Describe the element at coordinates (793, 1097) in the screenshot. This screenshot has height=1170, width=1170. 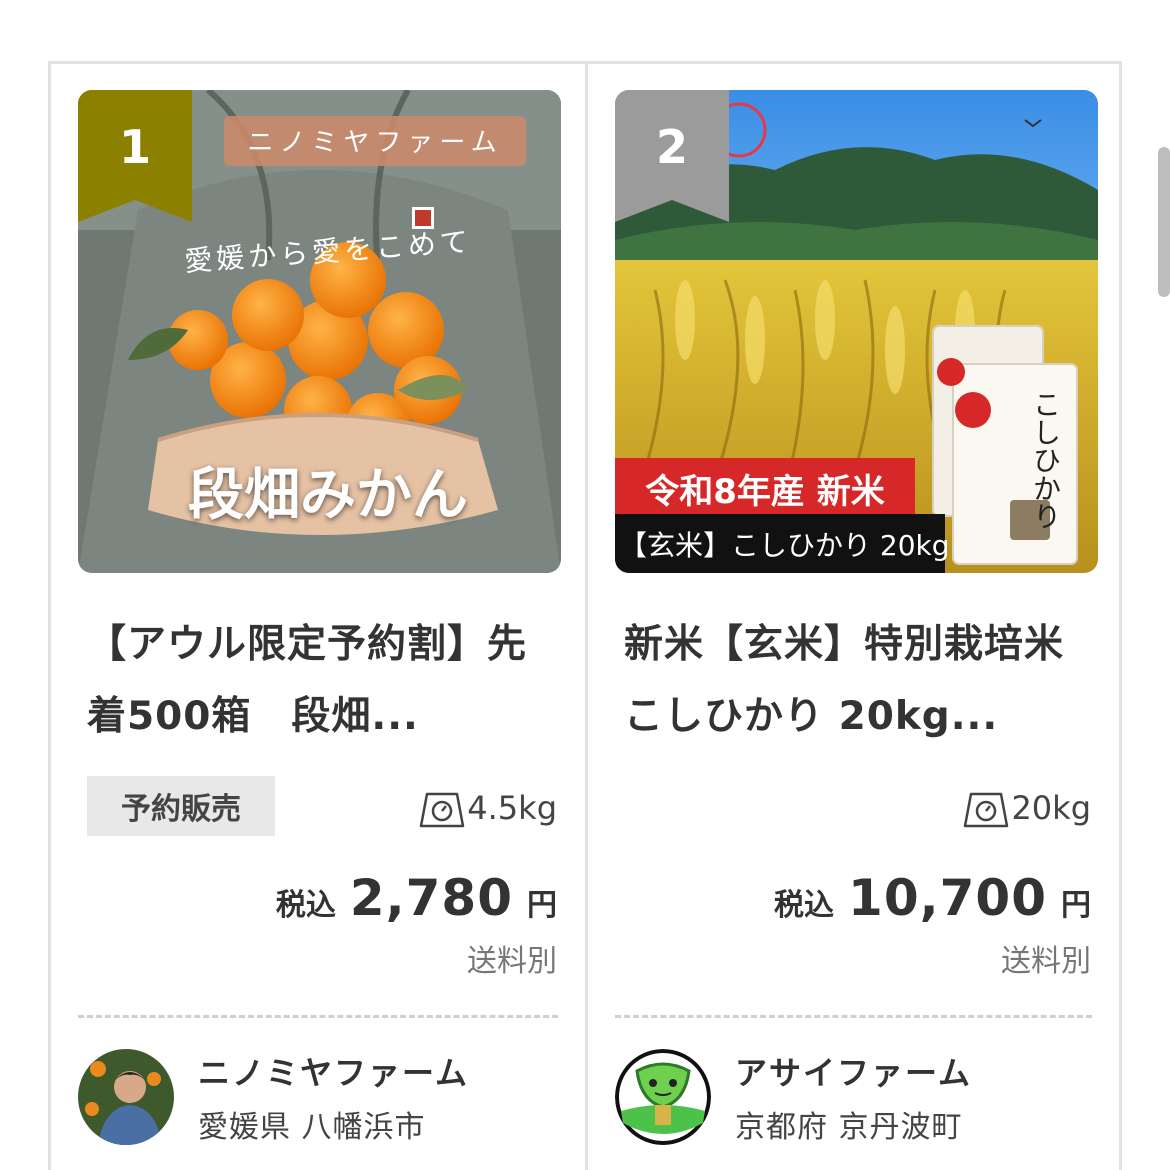
I see `seller-info: アサイファーム 京都府 京丹波町` at that location.